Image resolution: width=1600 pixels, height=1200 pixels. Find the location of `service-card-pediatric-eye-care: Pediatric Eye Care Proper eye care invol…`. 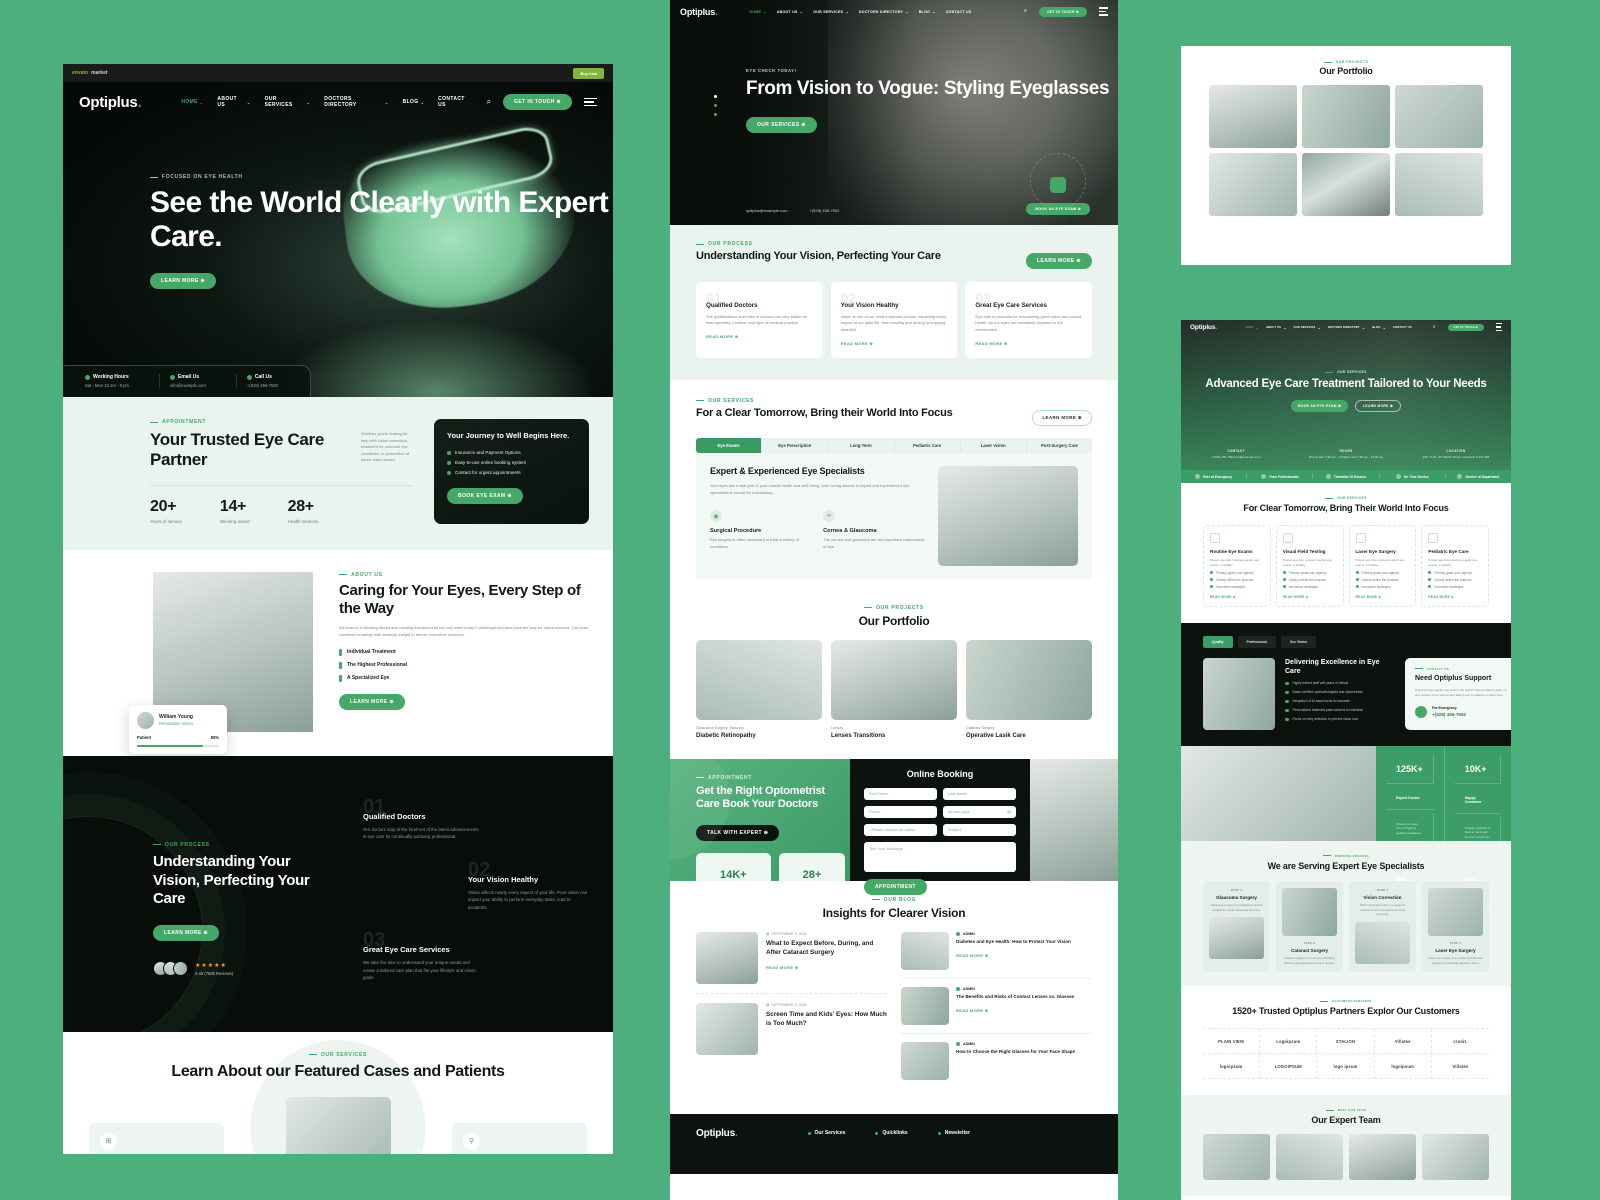

service-card-pediatric-eye-care: Pediatric Eye Care Proper eye care invol… is located at coordinates (1455, 565).